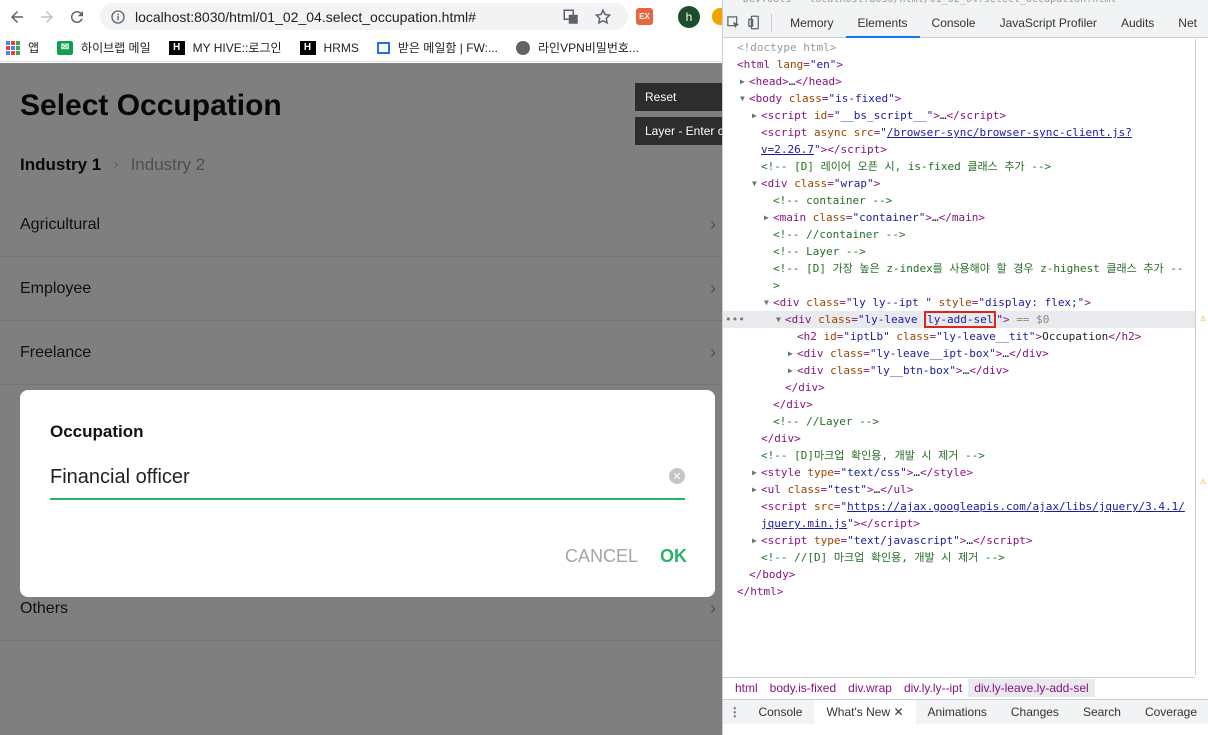  Describe the element at coordinates (1031, 688) in the screenshot. I see `breadcrumb-ly-leave: div.ly-leave.ly-add-sel` at that location.